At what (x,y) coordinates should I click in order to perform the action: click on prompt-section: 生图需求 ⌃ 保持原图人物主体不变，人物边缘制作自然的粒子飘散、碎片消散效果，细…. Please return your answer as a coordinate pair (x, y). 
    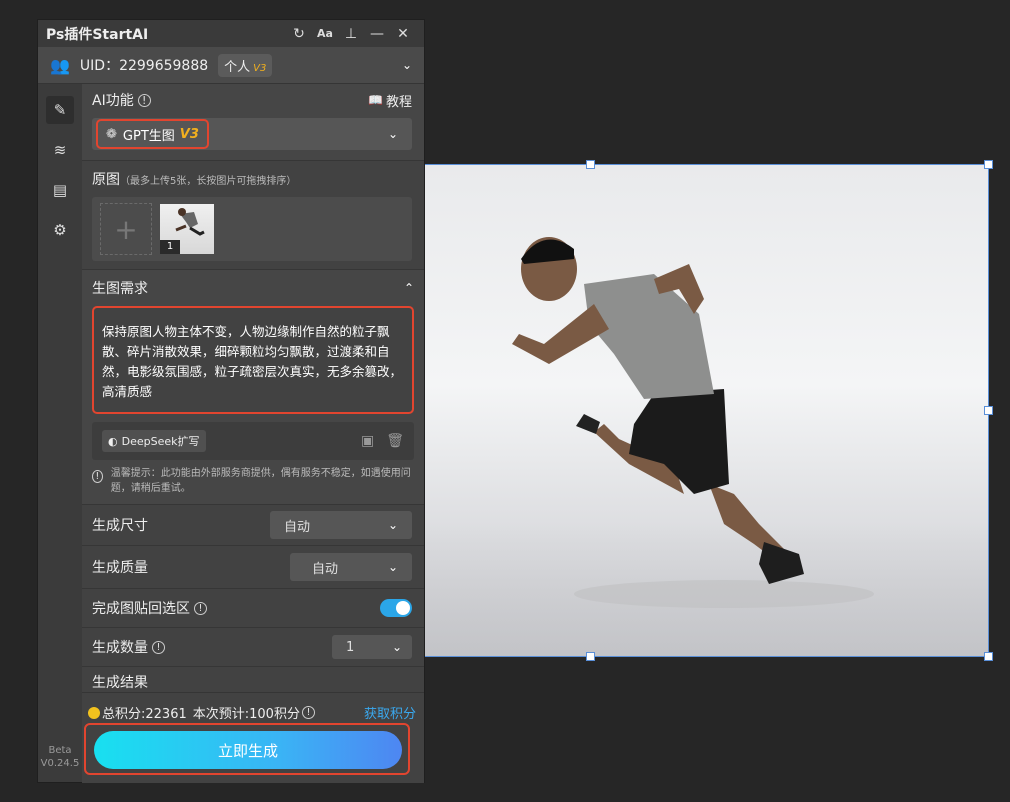
    Looking at the image, I should click on (253, 387).